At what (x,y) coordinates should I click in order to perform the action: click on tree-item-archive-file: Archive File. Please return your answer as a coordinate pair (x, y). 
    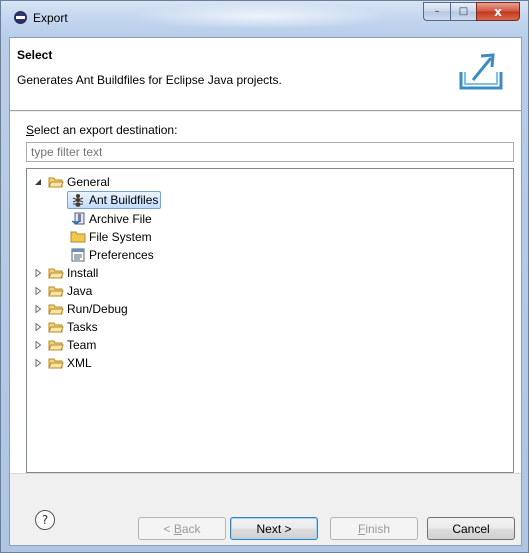
    Looking at the image, I should click on (111, 219).